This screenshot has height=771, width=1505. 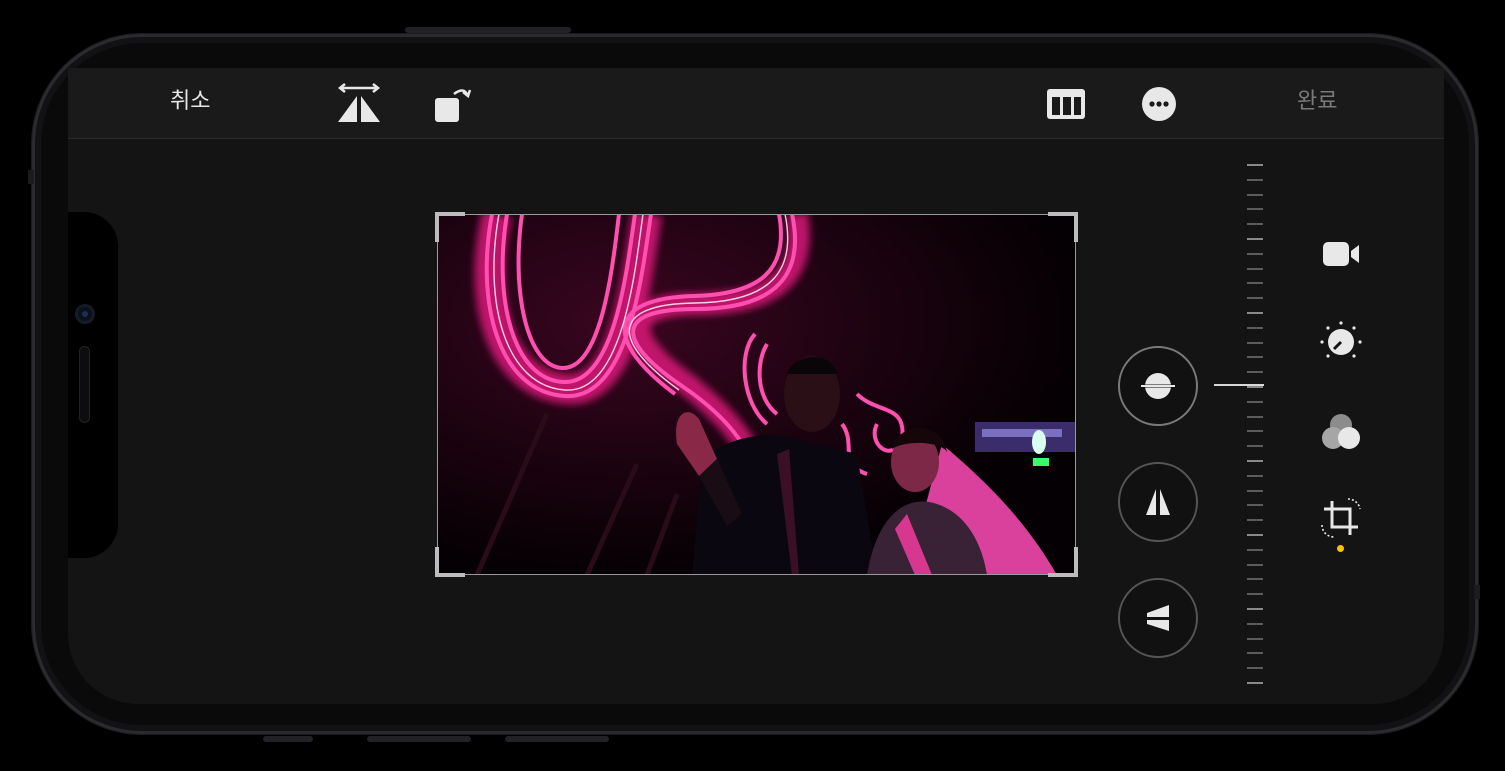 I want to click on front-camera, so click(x=85, y=314).